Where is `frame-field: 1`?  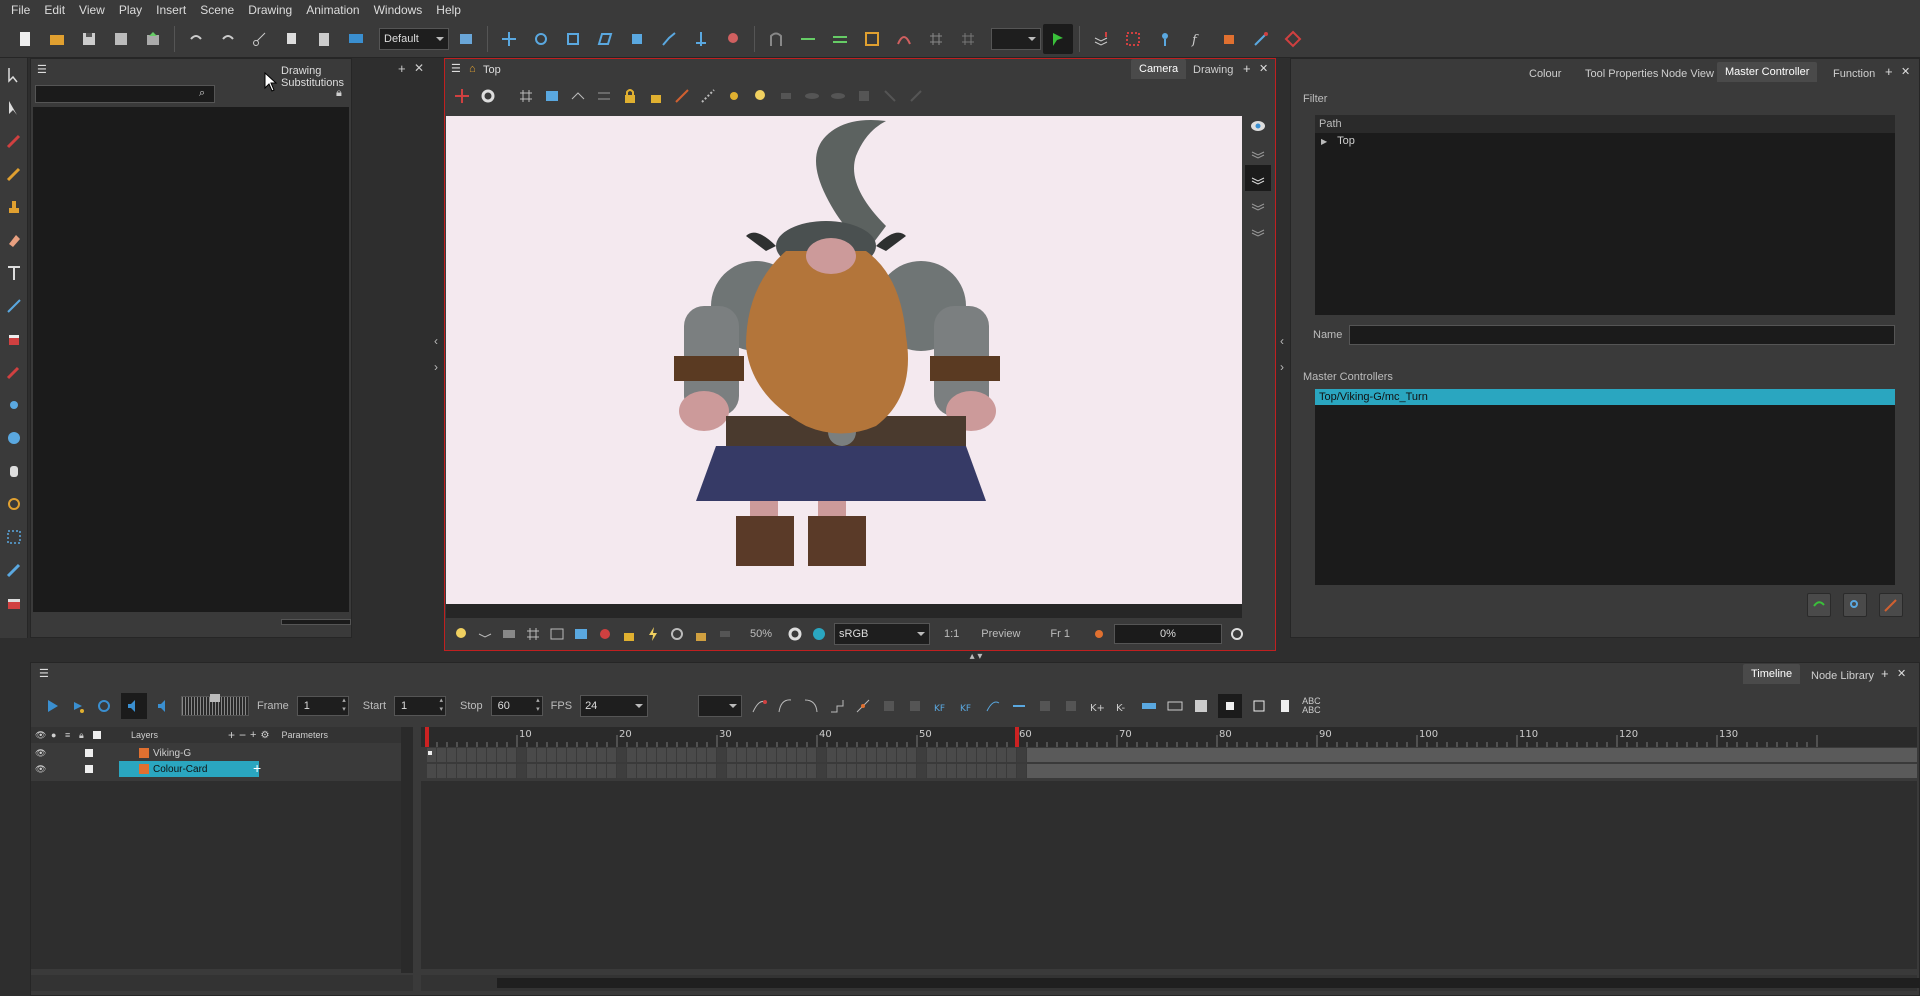
frame-field: 1 is located at coordinates (322, 706).